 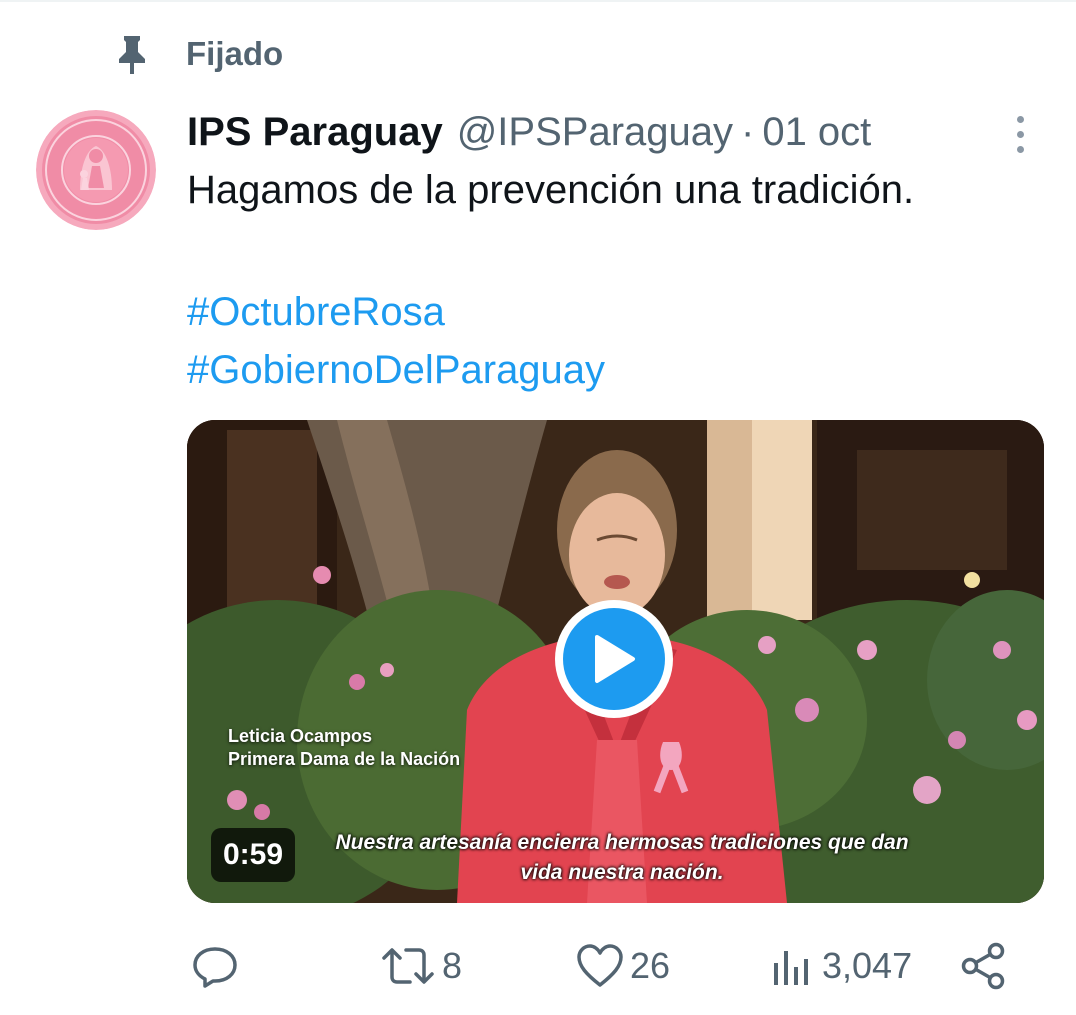 I want to click on share-button, so click(x=983, y=966).